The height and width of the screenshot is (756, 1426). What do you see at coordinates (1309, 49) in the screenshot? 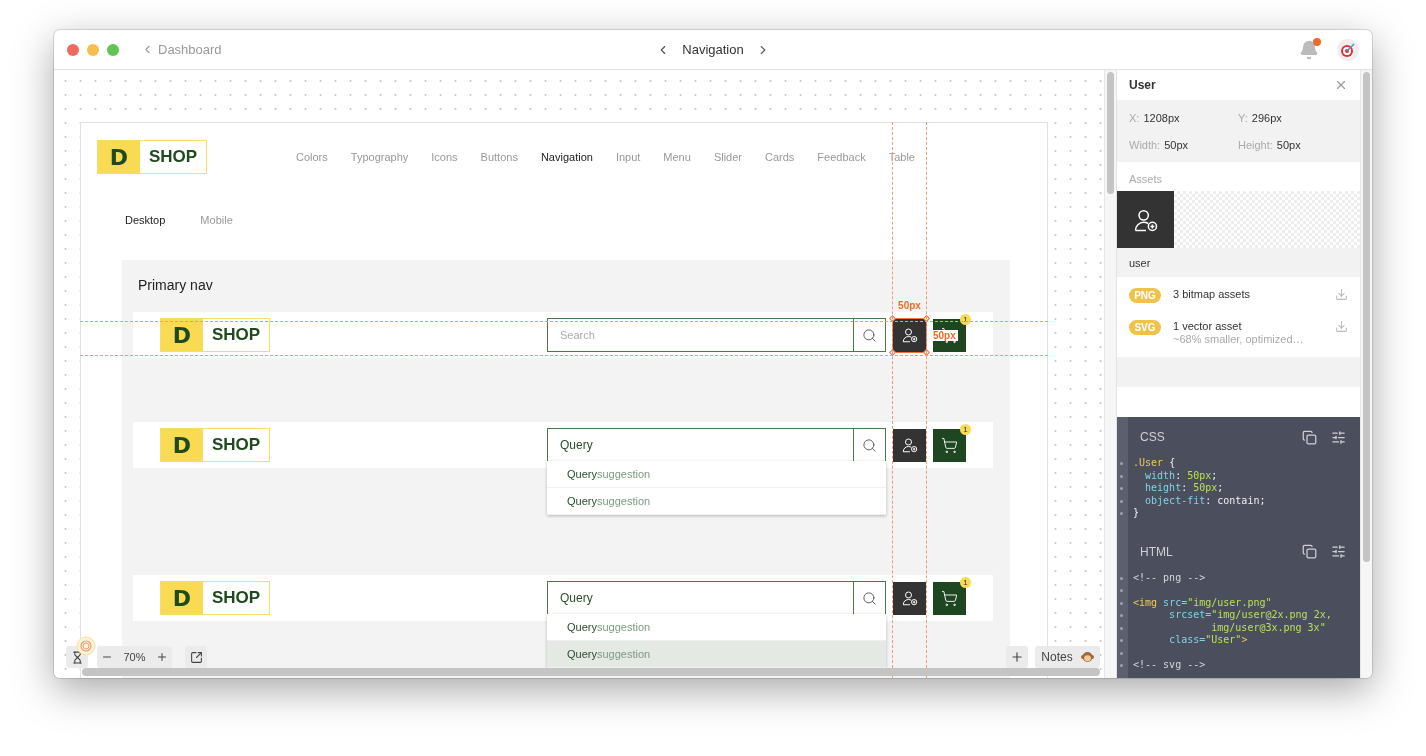
I see `notification-button` at bounding box center [1309, 49].